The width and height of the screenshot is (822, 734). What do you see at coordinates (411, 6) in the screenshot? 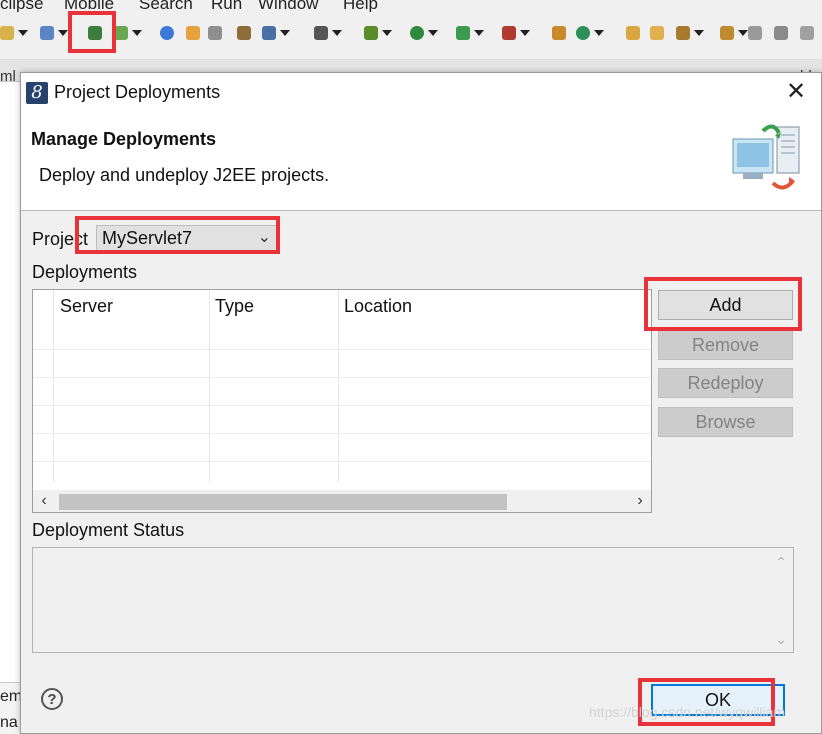
I see `ide-menubar: clipse Mobile Search Run Window Help` at bounding box center [411, 6].